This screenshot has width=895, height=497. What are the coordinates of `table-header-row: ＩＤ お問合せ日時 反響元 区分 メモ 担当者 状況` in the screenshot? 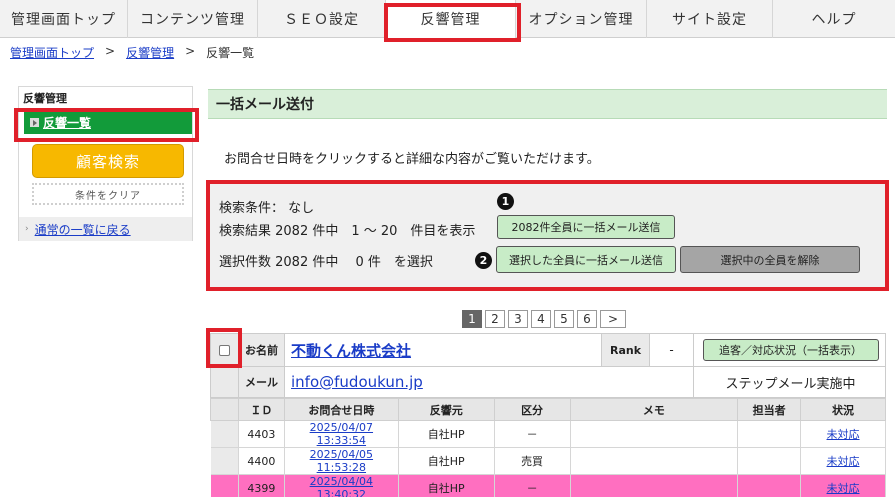 It's located at (548, 409).